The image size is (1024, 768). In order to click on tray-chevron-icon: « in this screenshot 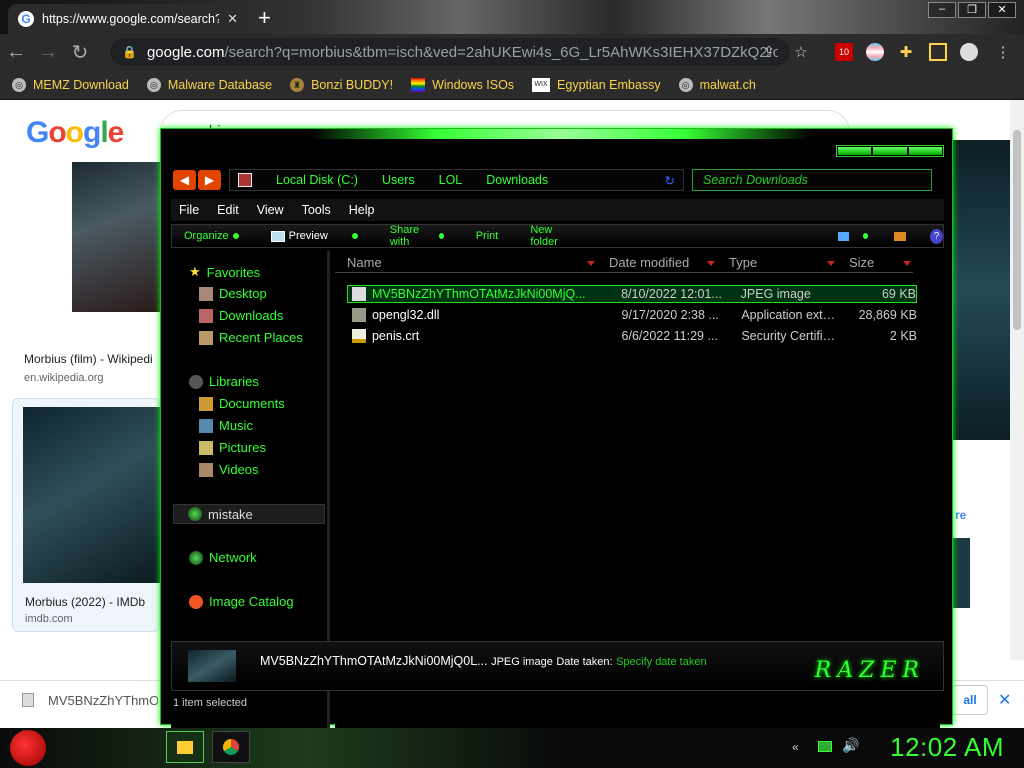, I will do `click(795, 747)`.